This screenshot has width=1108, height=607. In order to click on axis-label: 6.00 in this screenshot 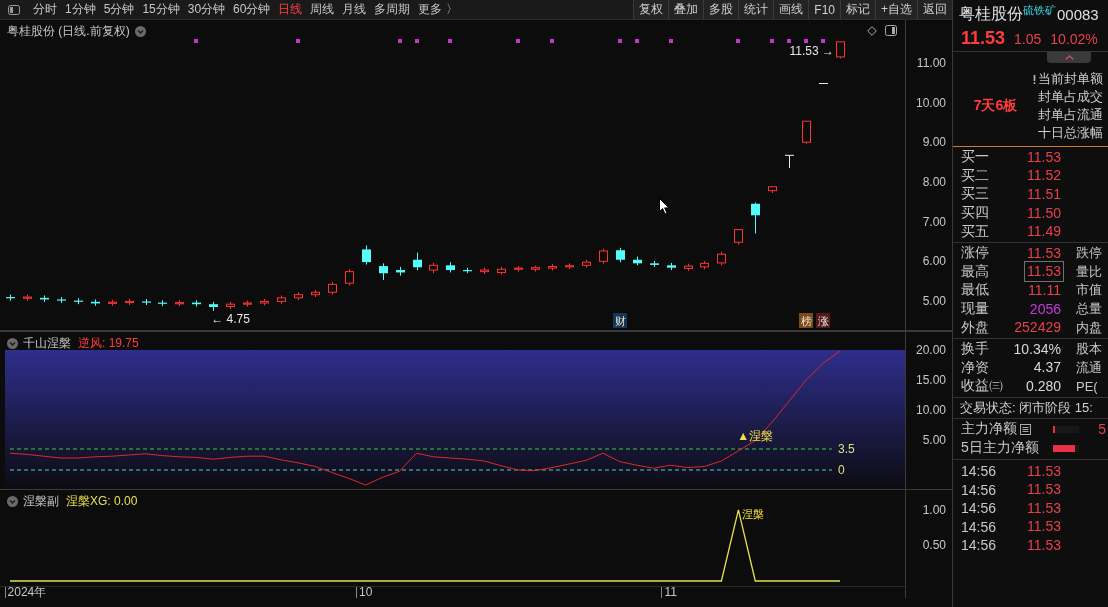, I will do `click(934, 261)`.